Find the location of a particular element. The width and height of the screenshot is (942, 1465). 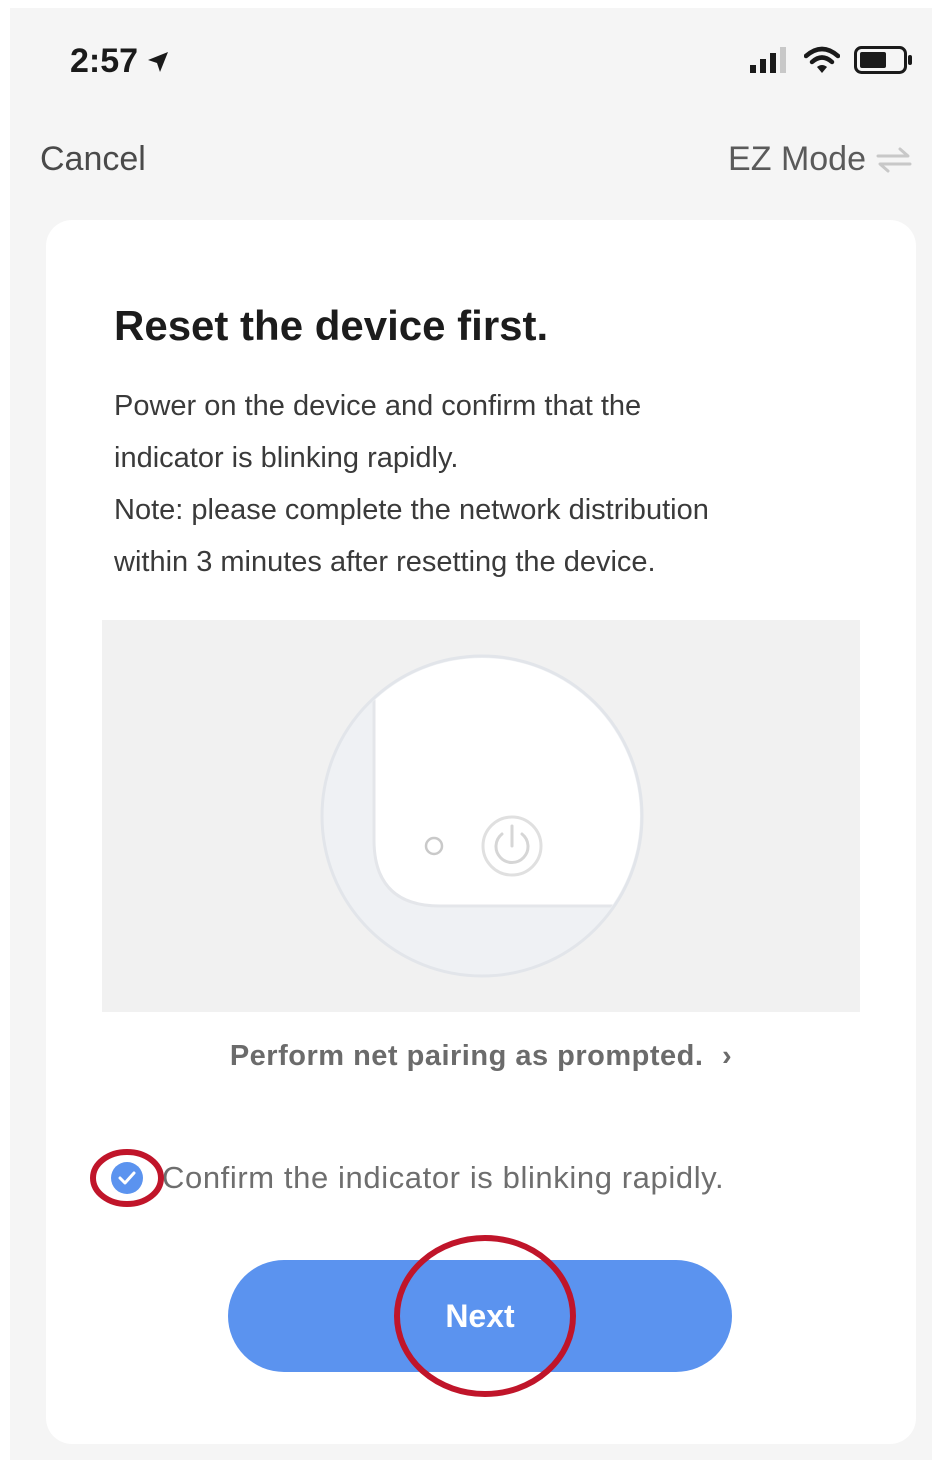

ez-mode-switch: EZ Mode is located at coordinates (820, 159).